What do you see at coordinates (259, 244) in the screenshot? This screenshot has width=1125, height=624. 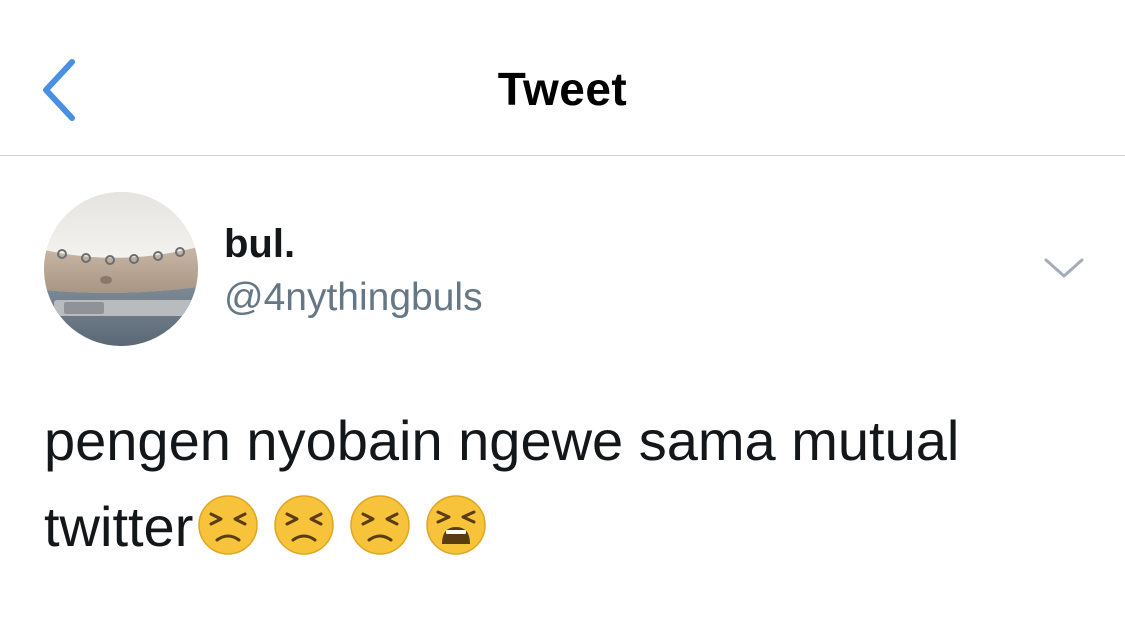 I see `author-display-name: bul.` at bounding box center [259, 244].